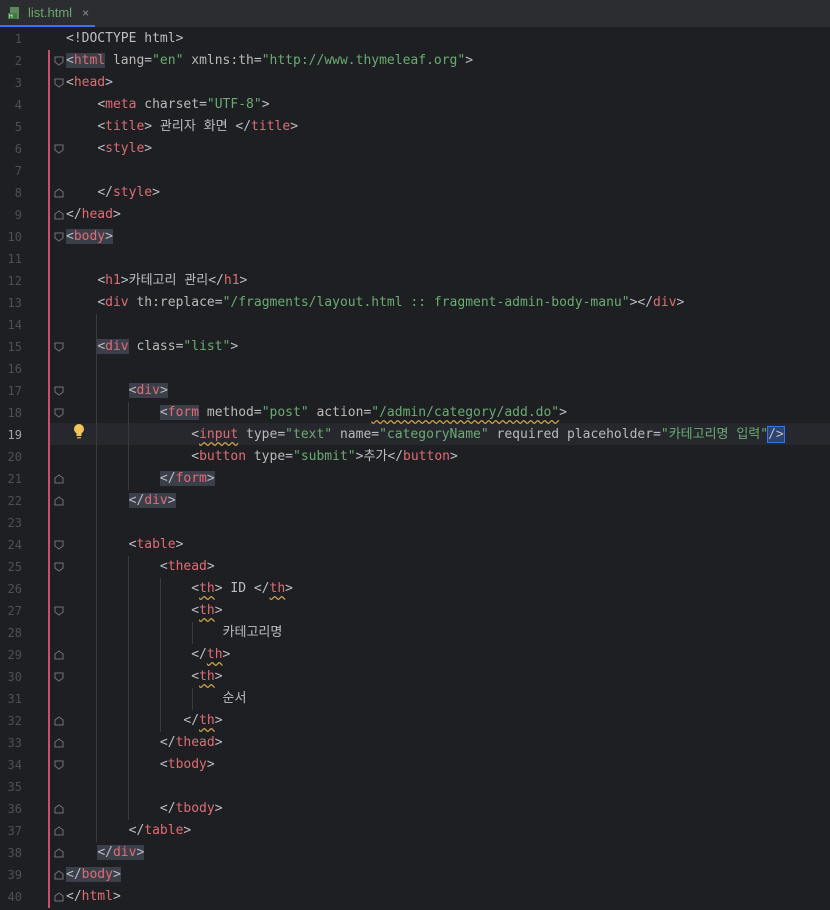 This screenshot has height=910, width=830. I want to click on line-number: 36, so click(14, 809).